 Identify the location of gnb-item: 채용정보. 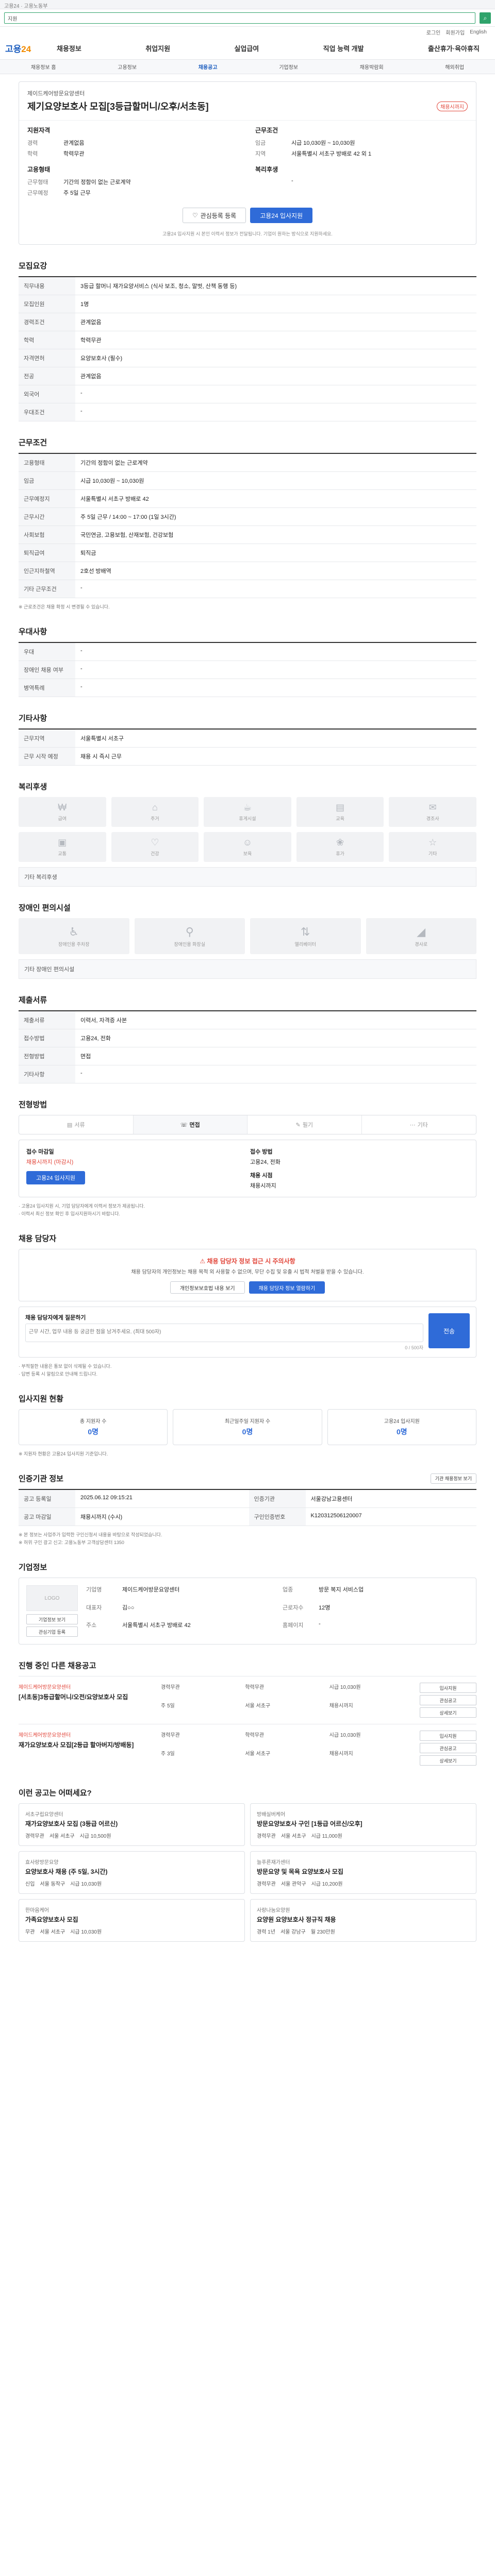
(69, 48).